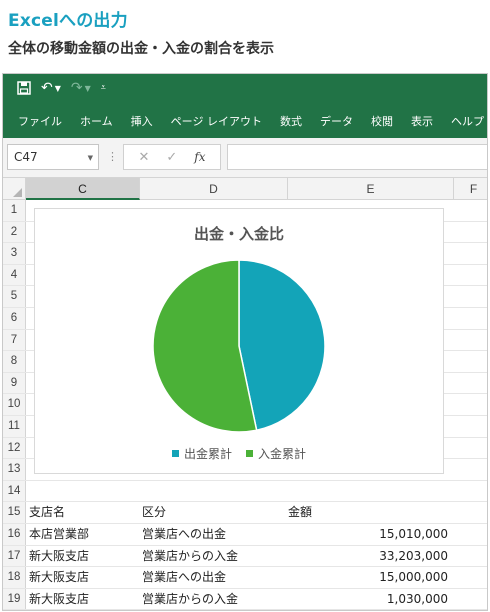 The image size is (490, 612). What do you see at coordinates (464, 121) in the screenshot?
I see `tab-help: ヘルプ` at bounding box center [464, 121].